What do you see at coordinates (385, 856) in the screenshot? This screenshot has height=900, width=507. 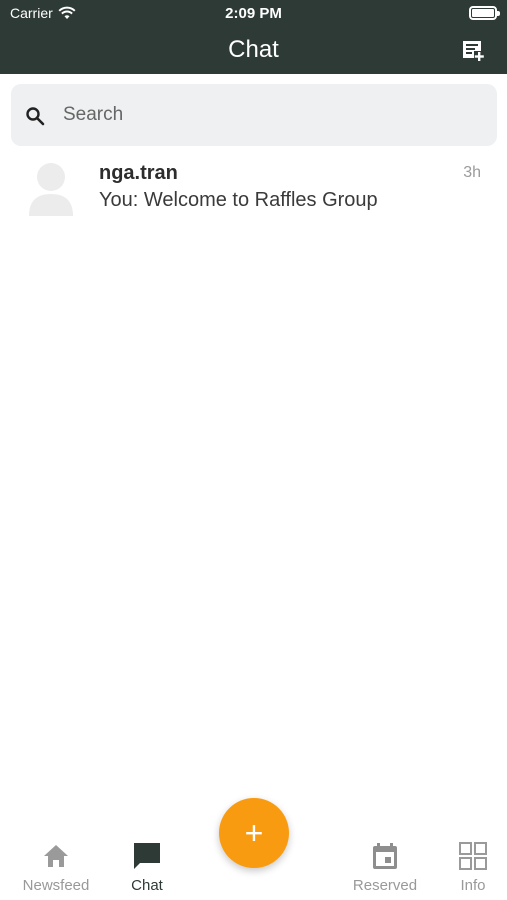 I see `calendar-icon` at bounding box center [385, 856].